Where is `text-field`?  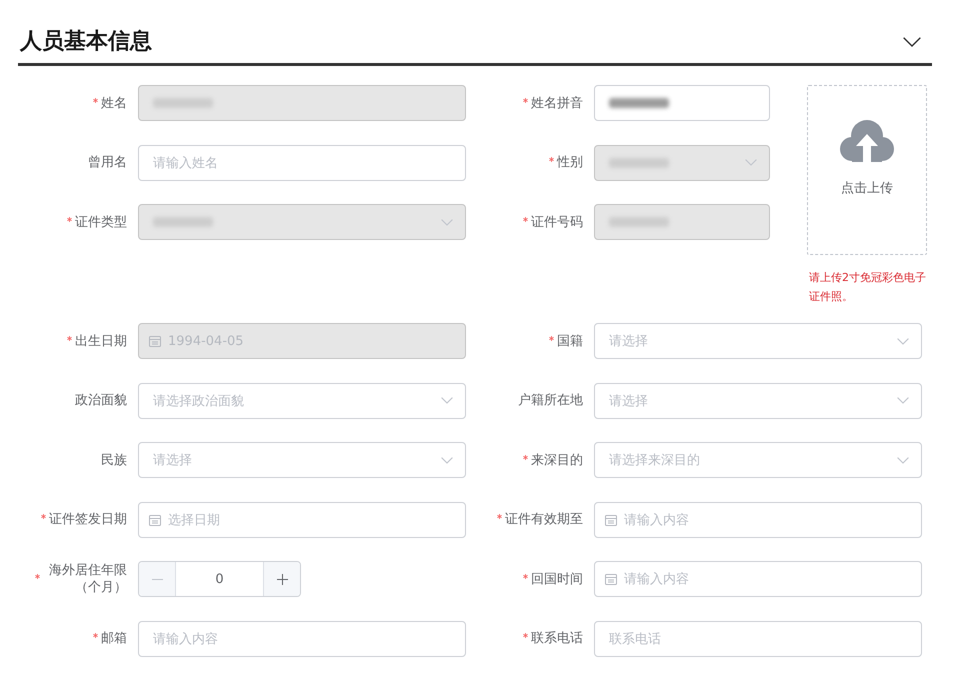
text-field is located at coordinates (682, 103).